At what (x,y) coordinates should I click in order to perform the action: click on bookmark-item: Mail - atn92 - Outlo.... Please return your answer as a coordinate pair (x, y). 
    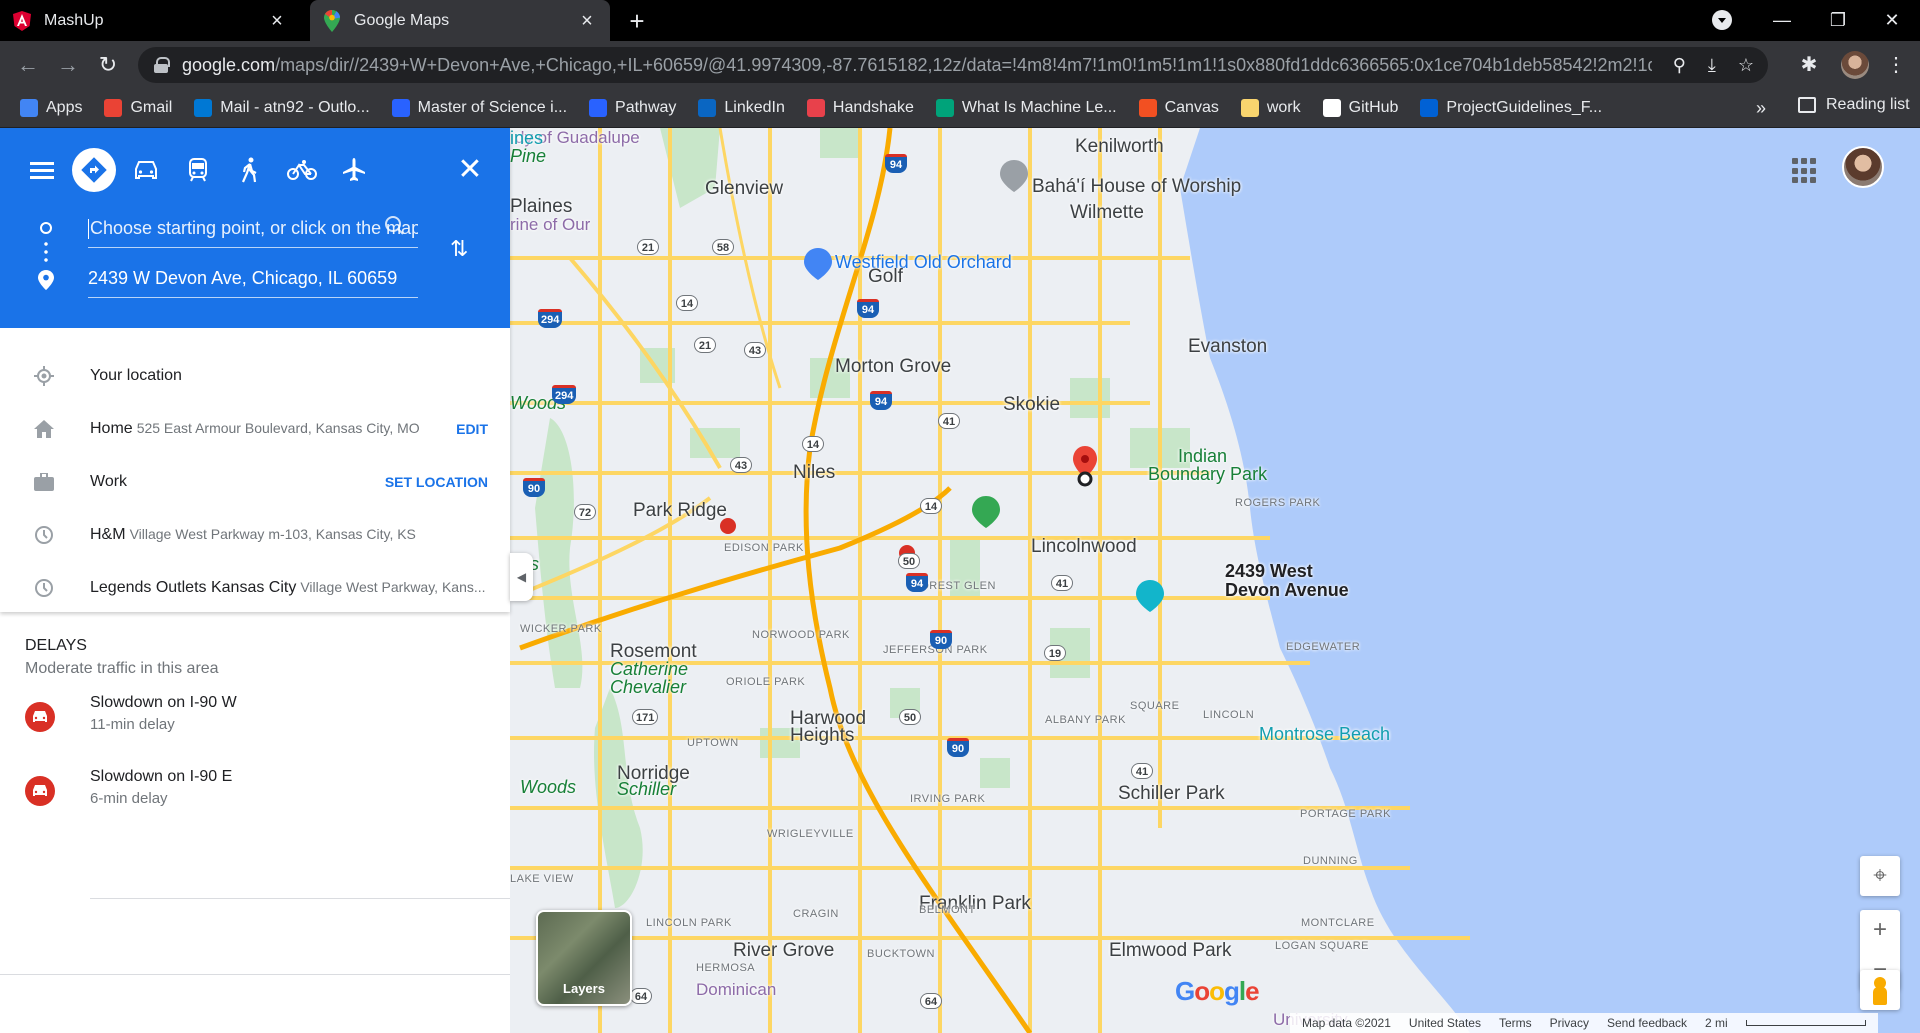
    Looking at the image, I should click on (282, 107).